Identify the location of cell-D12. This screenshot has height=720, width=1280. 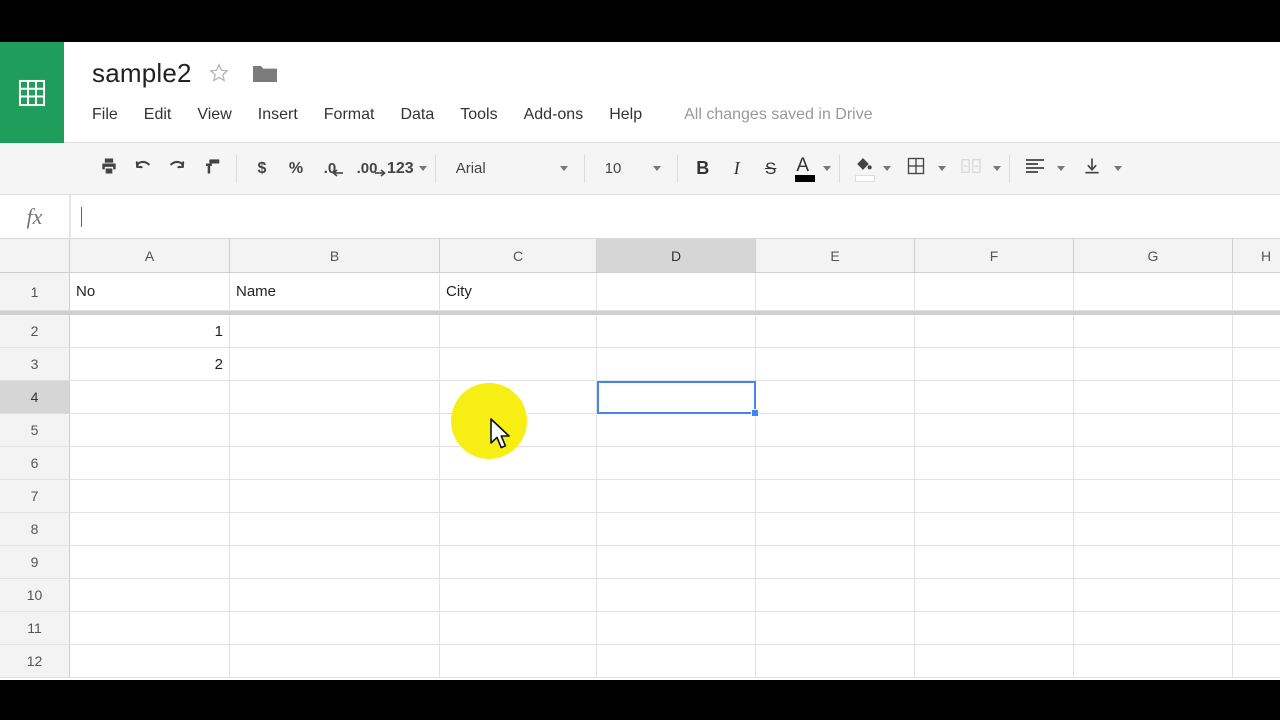
(676, 661).